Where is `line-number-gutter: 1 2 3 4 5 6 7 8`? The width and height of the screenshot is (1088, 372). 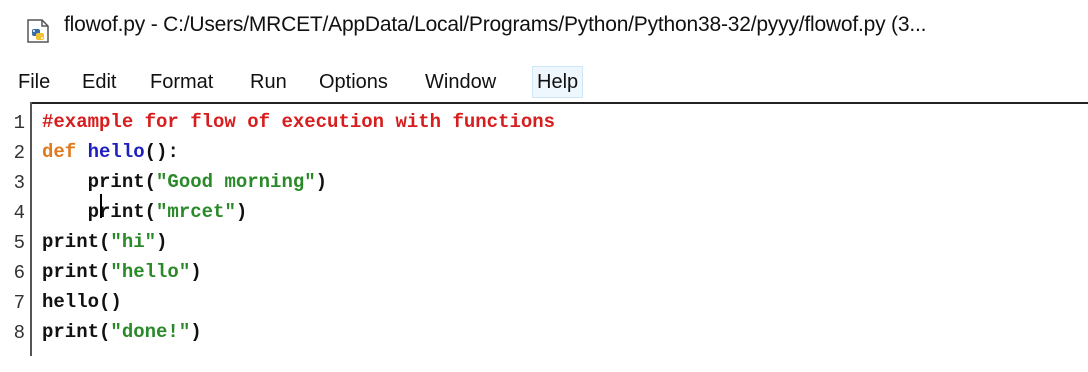 line-number-gutter: 1 2 3 4 5 6 7 8 is located at coordinates (16, 237).